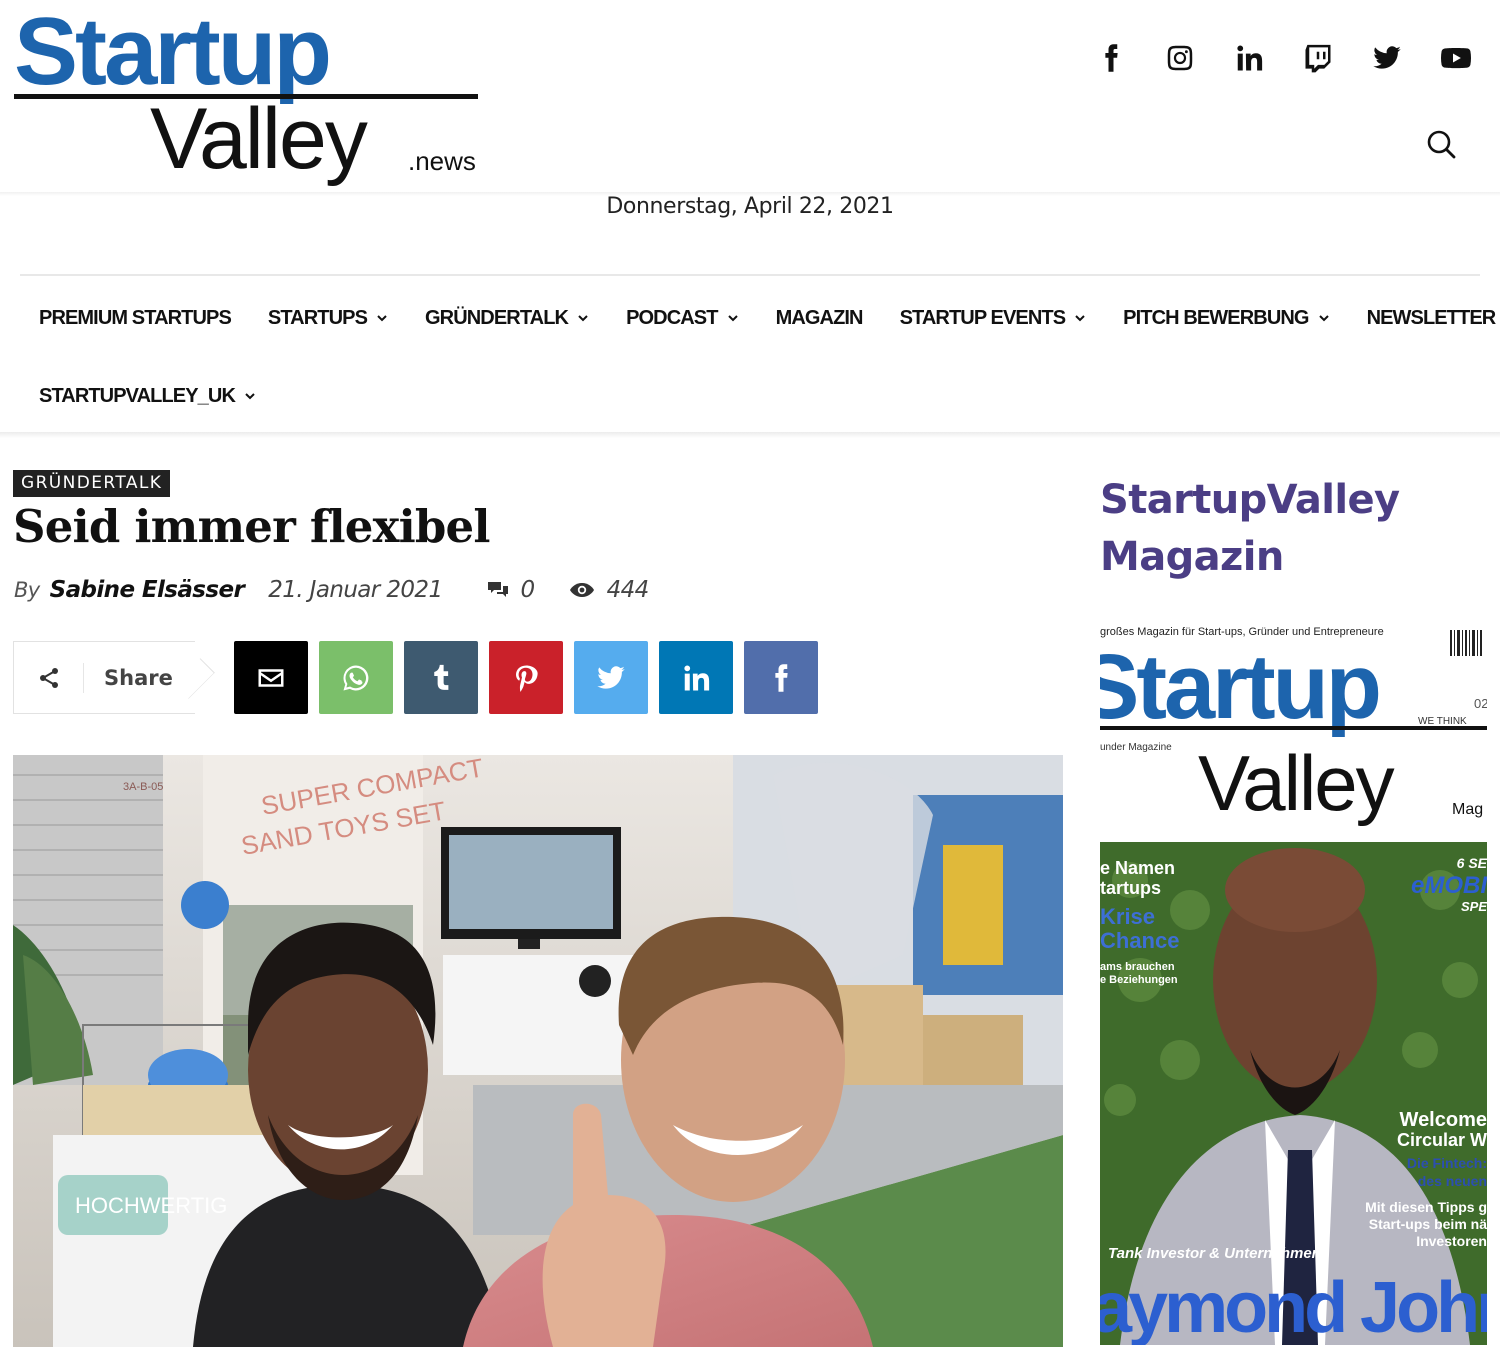 The width and height of the screenshot is (1500, 1356). Describe the element at coordinates (628, 590) in the screenshot. I see `view-count-value: 444` at that location.